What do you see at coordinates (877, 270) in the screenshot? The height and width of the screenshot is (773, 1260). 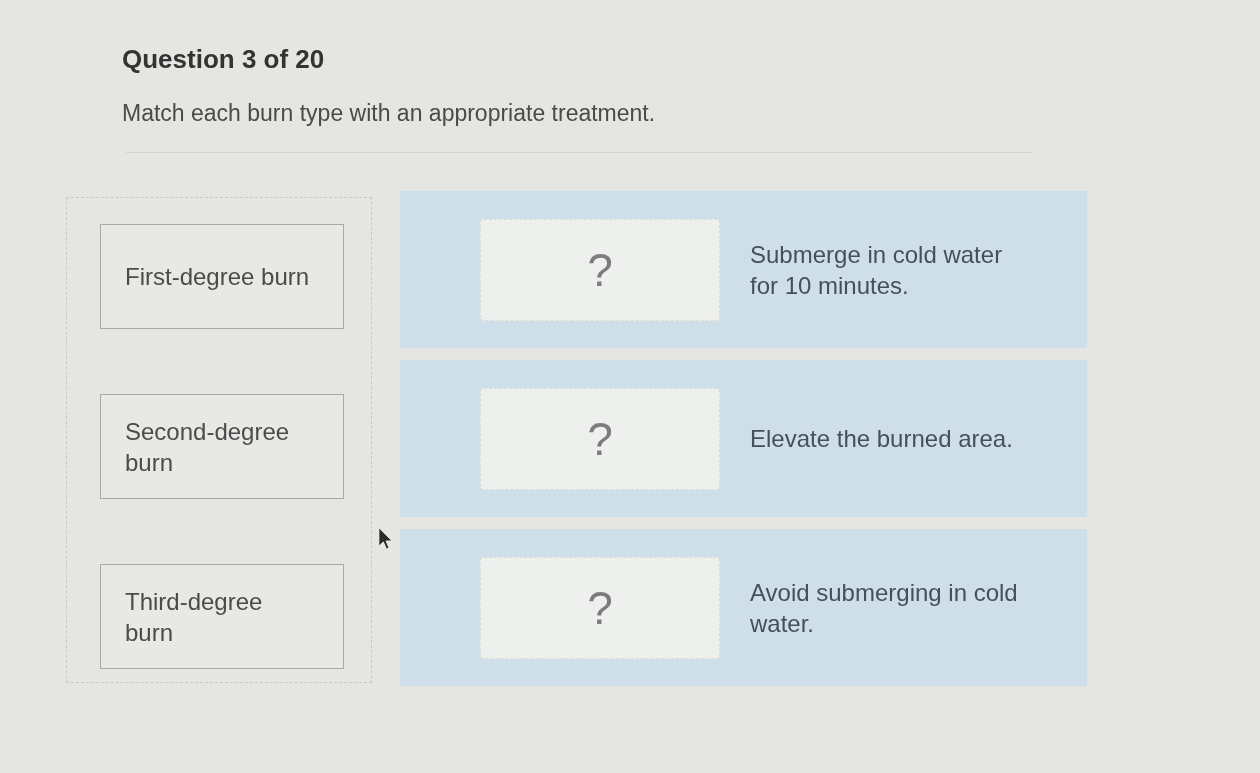 I see `treatment-text: Submerge in cold water for 10 minutes.` at bounding box center [877, 270].